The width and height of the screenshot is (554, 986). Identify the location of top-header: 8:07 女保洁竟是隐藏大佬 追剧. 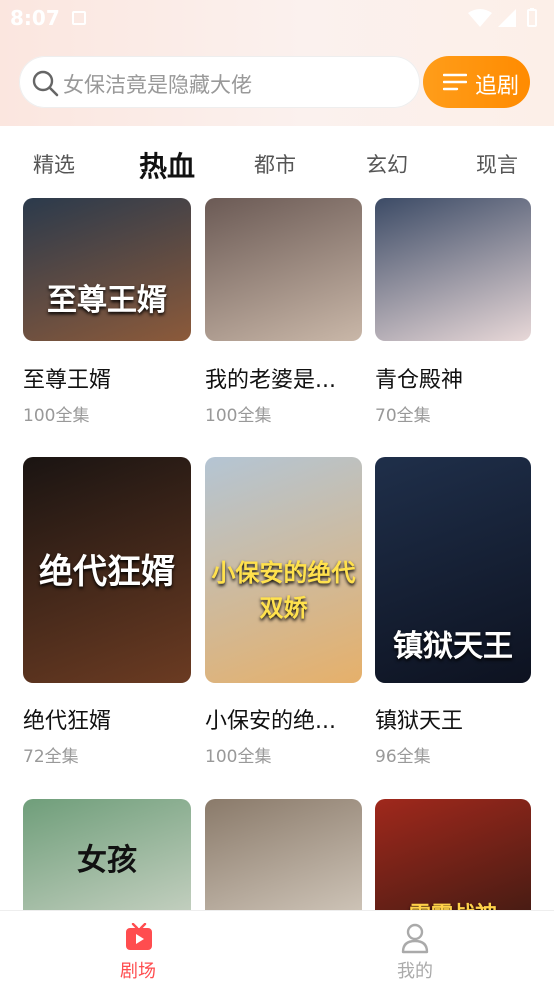
(277, 63).